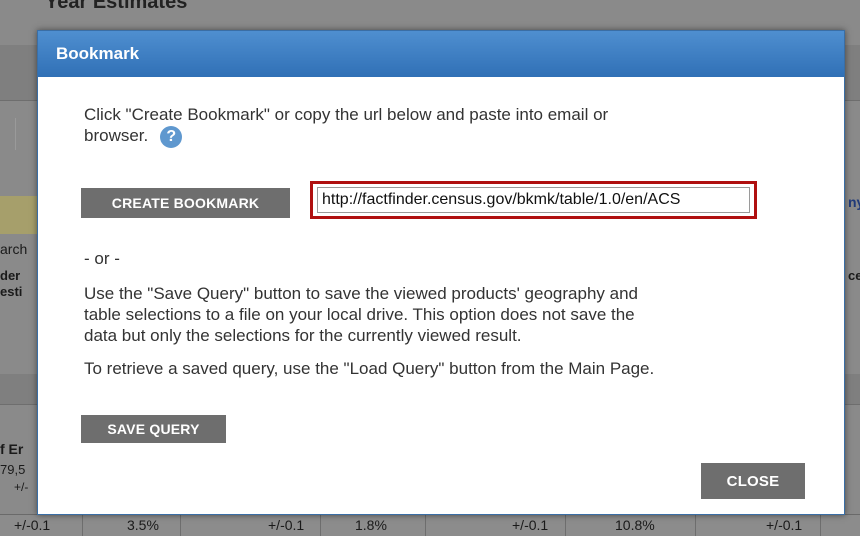 The image size is (860, 536). Describe the element at coordinates (11, 291) in the screenshot. I see `background-fragment: esti` at that location.